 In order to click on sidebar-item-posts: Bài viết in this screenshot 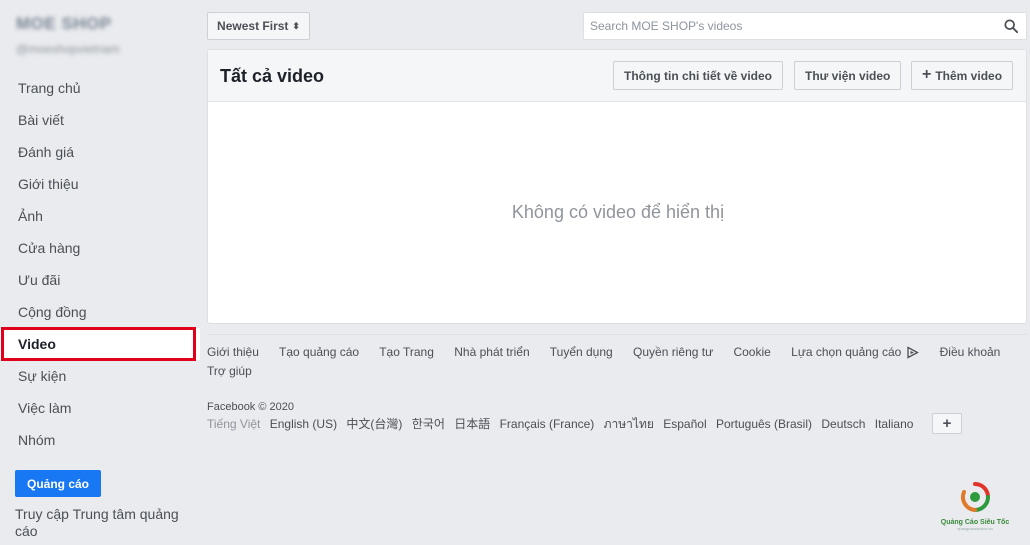, I will do `click(100, 120)`.